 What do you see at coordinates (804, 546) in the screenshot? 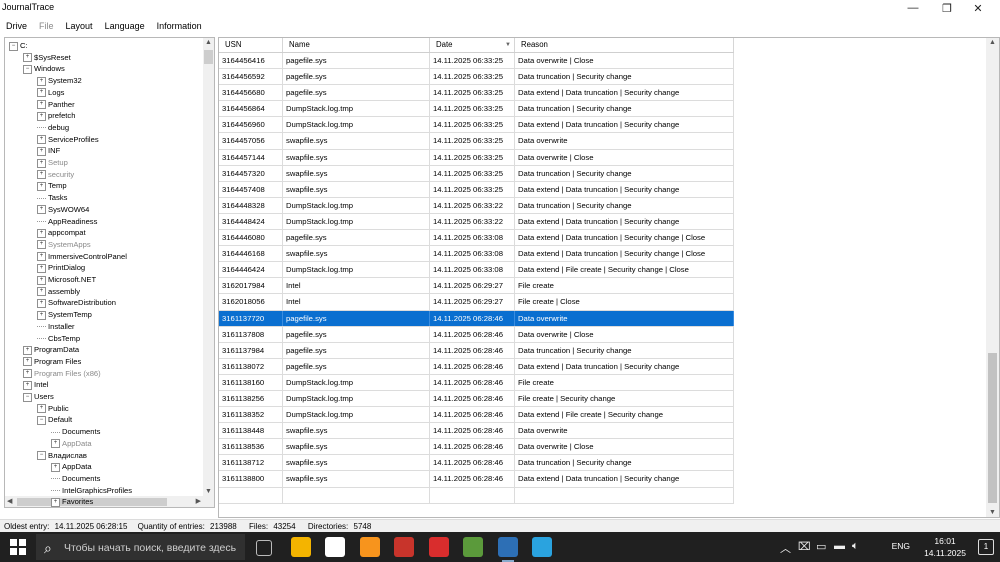
I see `camera-icon: ⌧` at bounding box center [804, 546].